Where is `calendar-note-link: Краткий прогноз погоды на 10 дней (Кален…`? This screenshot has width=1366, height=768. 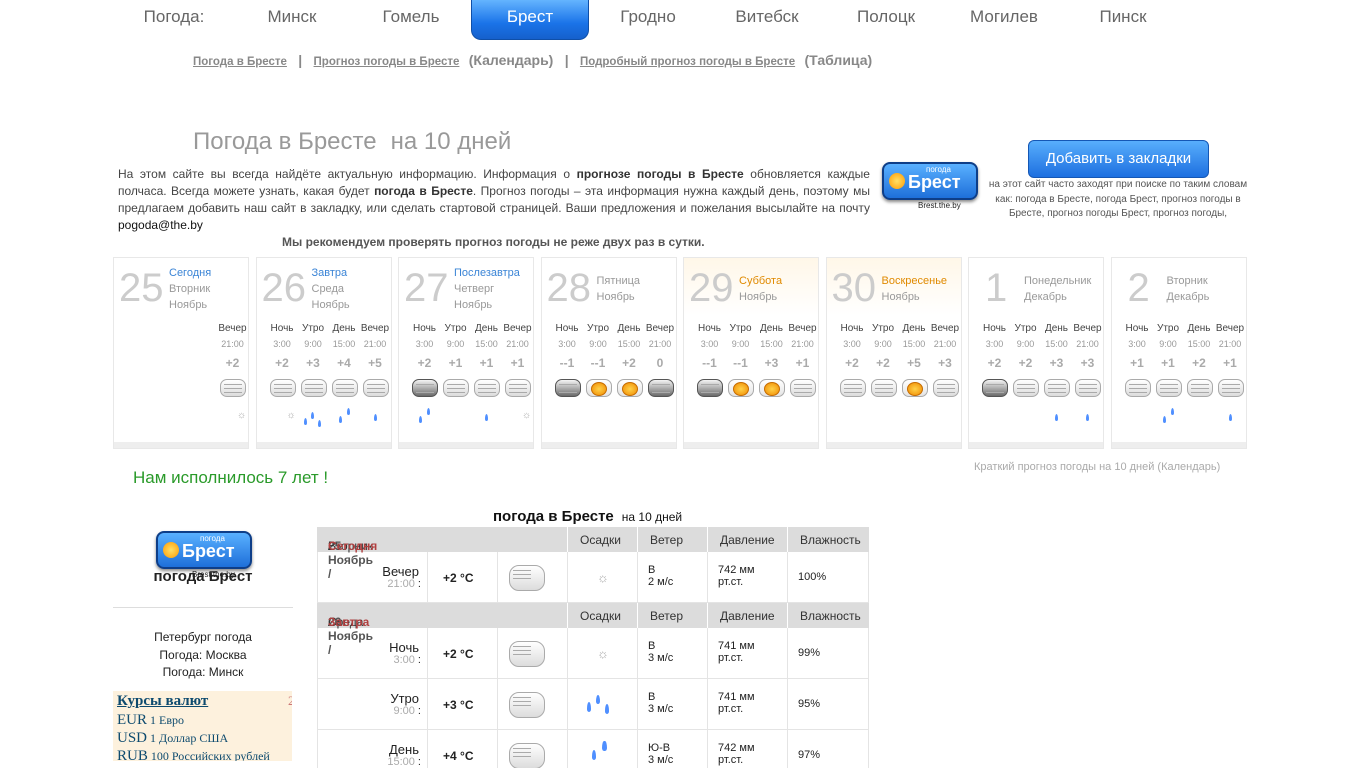 calendar-note-link: Краткий прогноз погоды на 10 дней (Кален… is located at coordinates (1097, 467).